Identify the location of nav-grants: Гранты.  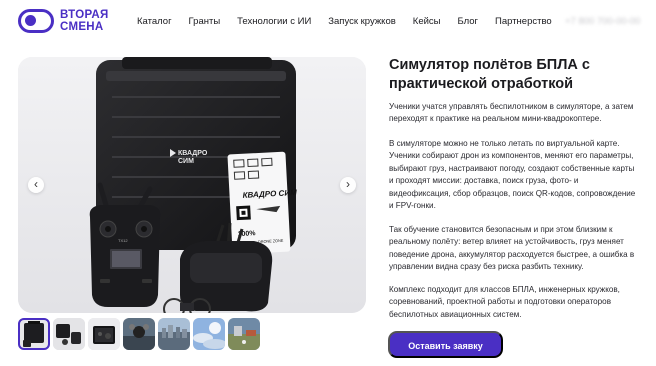
(205, 21).